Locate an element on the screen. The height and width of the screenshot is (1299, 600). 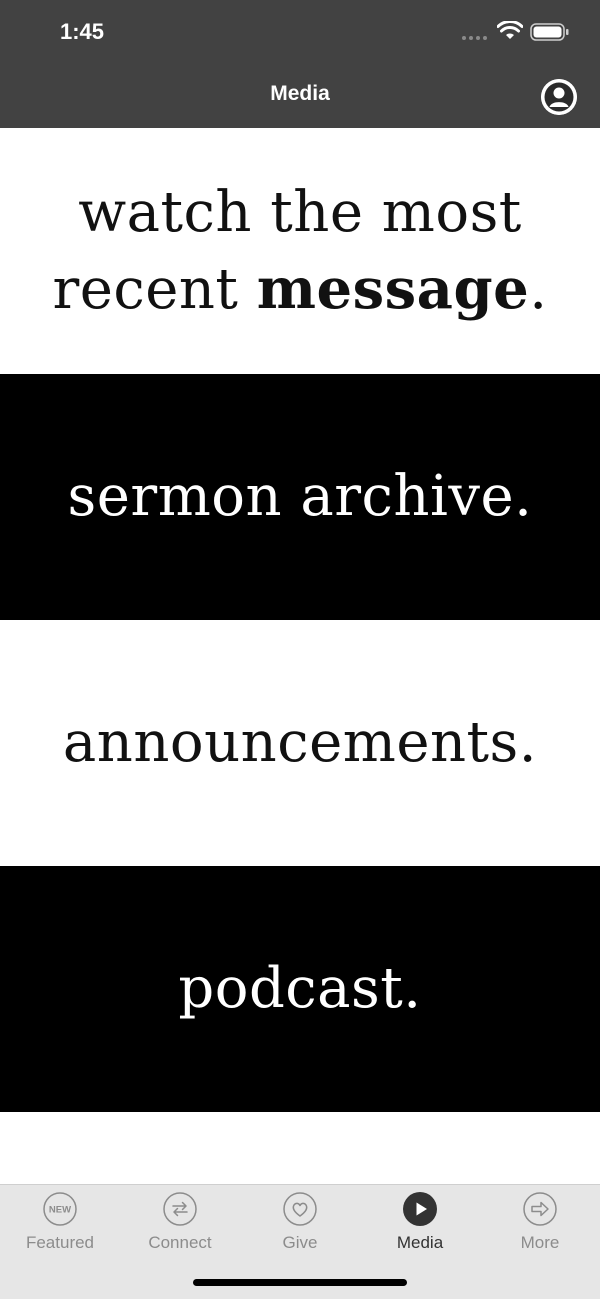
new-badge-text: NEW is located at coordinates (60, 1210).